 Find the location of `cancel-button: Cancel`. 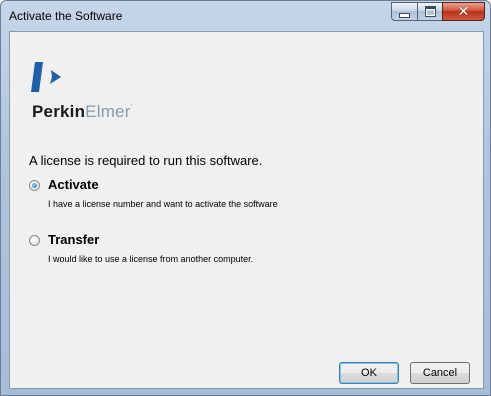

cancel-button: Cancel is located at coordinates (440, 373).